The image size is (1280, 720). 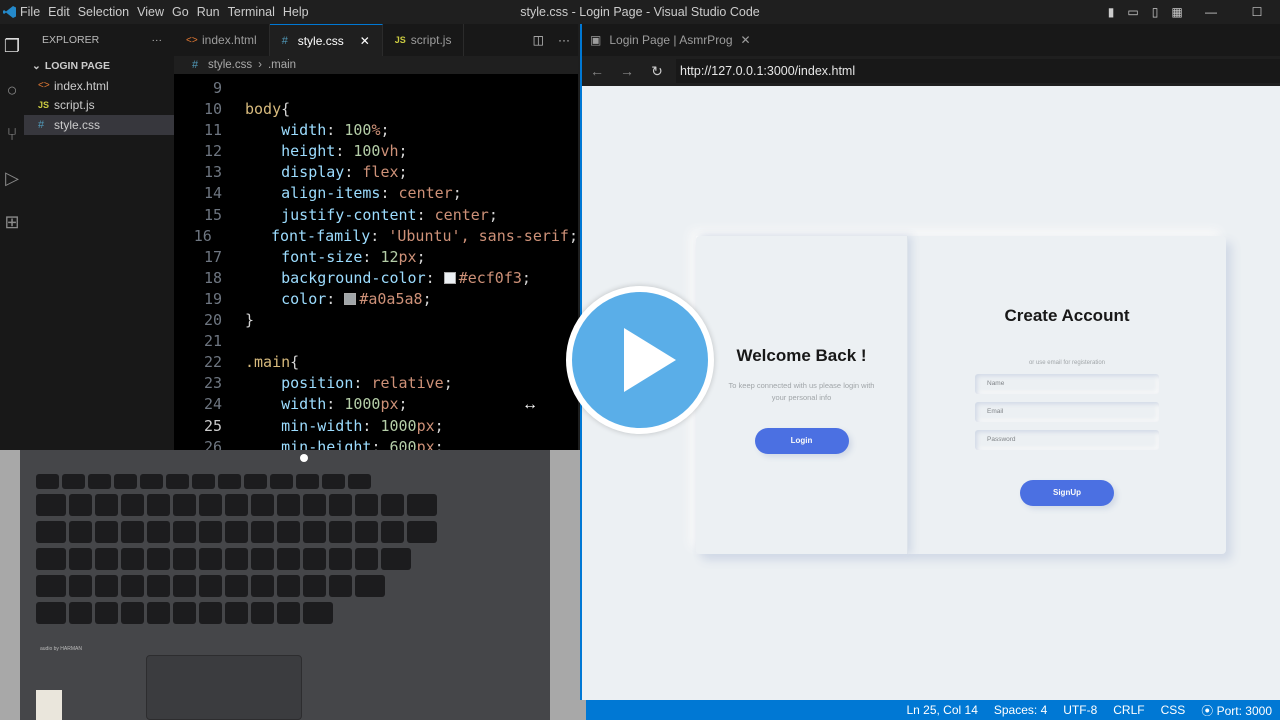 What do you see at coordinates (256, 12) in the screenshot?
I see `menu-terminal: Terminal` at bounding box center [256, 12].